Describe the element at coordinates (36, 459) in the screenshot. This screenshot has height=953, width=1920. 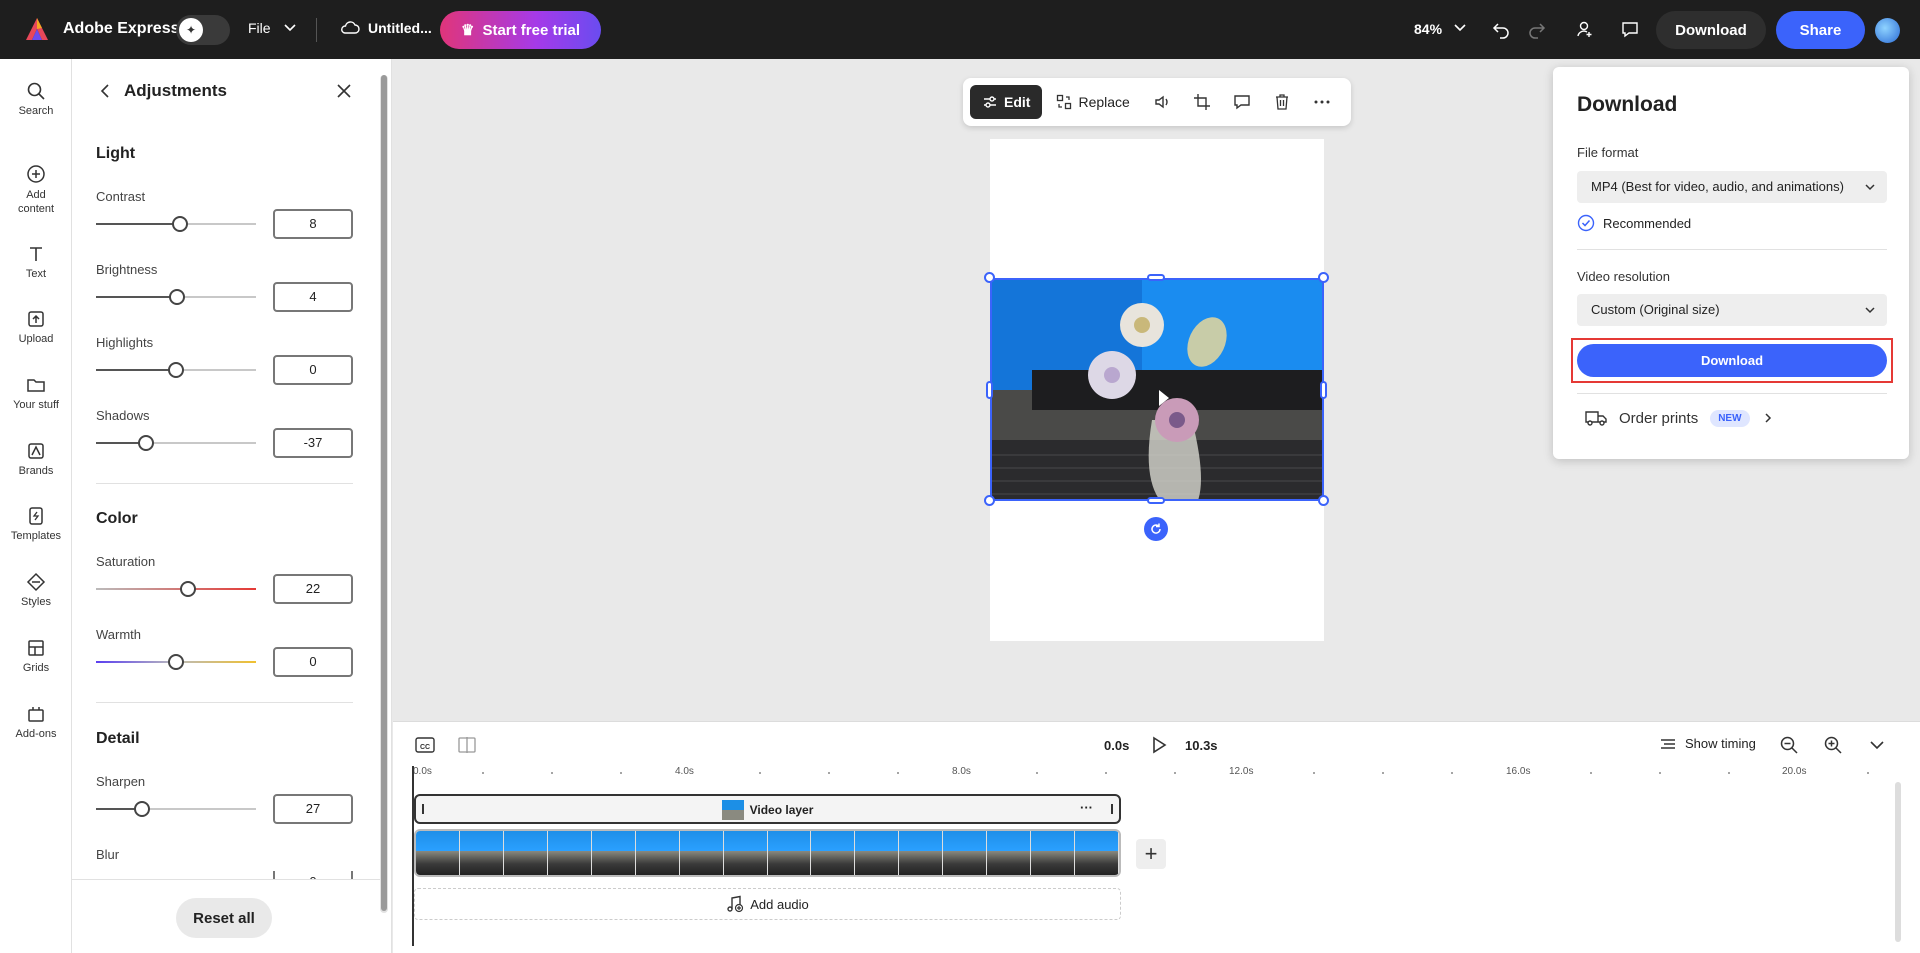
I see `rail-item-brands: Brands` at that location.